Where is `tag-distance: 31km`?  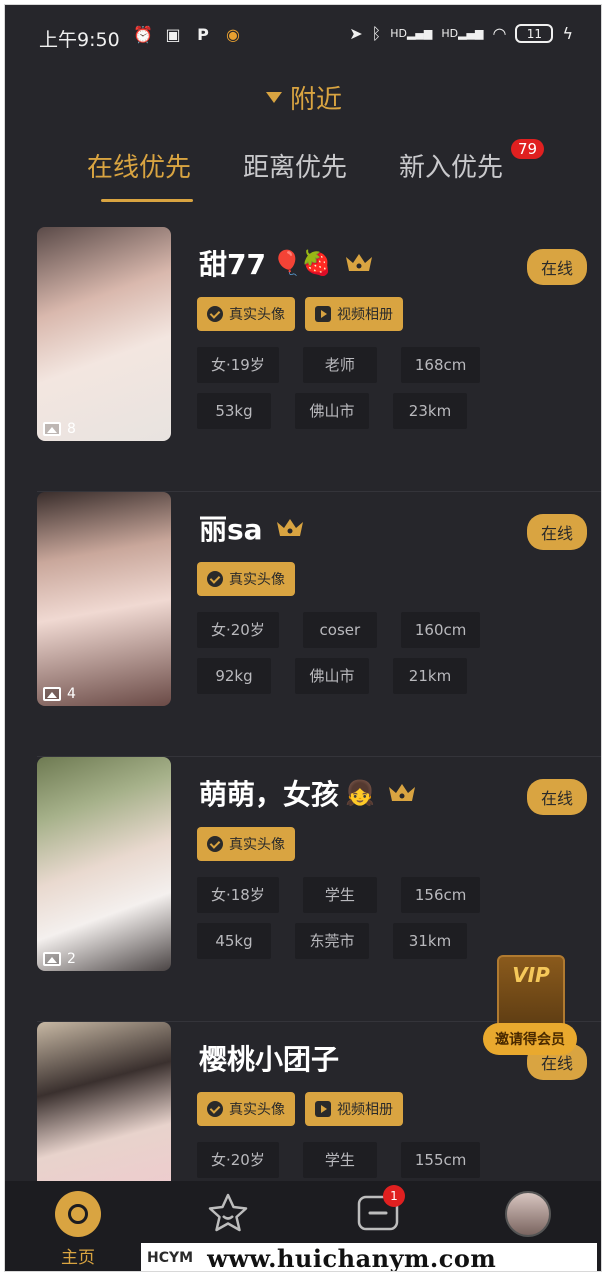 tag-distance: 31km is located at coordinates (430, 941).